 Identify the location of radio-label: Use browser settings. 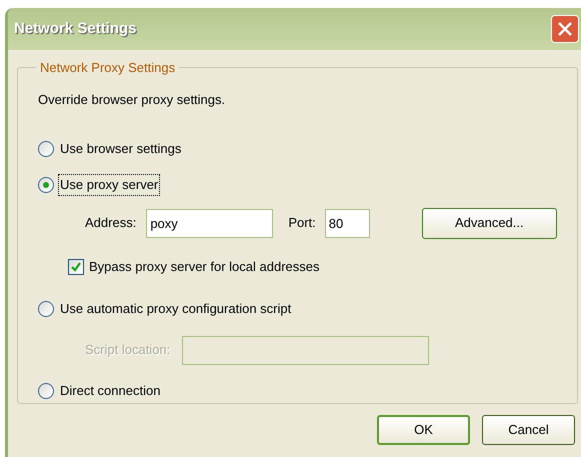
(121, 149).